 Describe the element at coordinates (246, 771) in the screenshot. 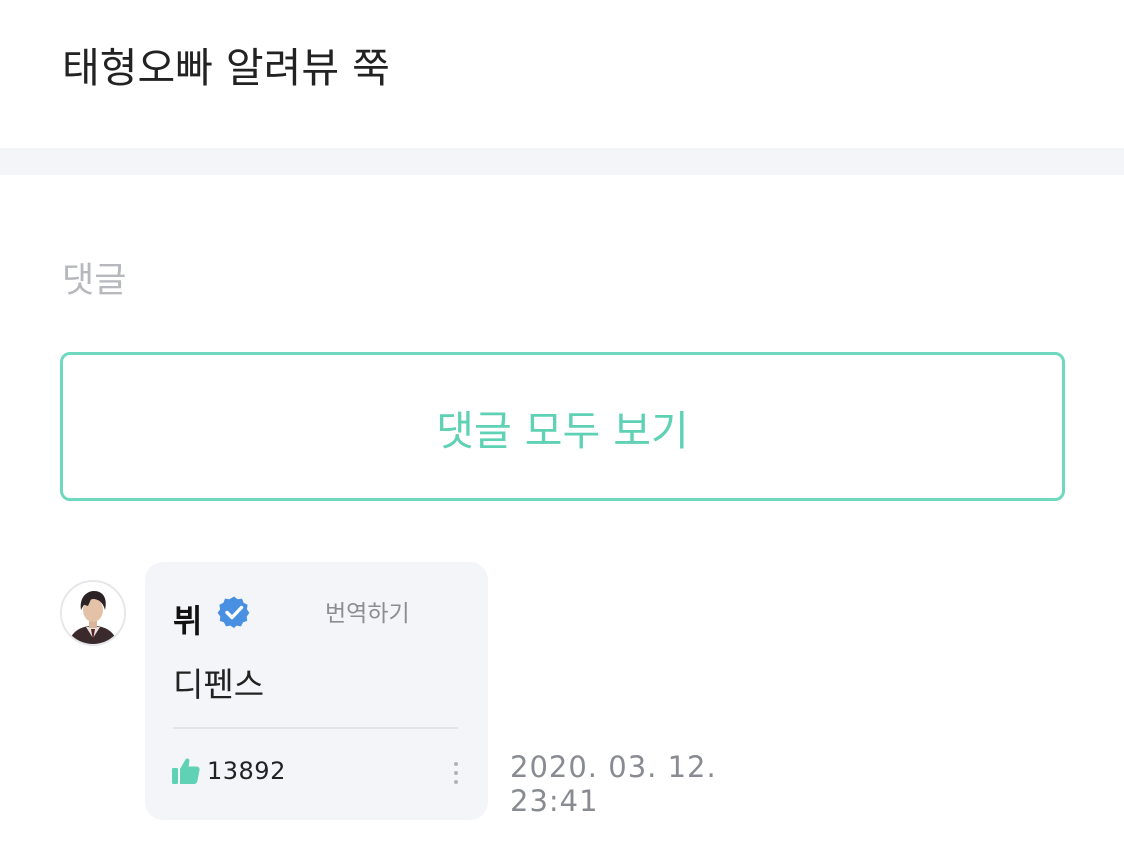

I see `like-count: 13892` at that location.